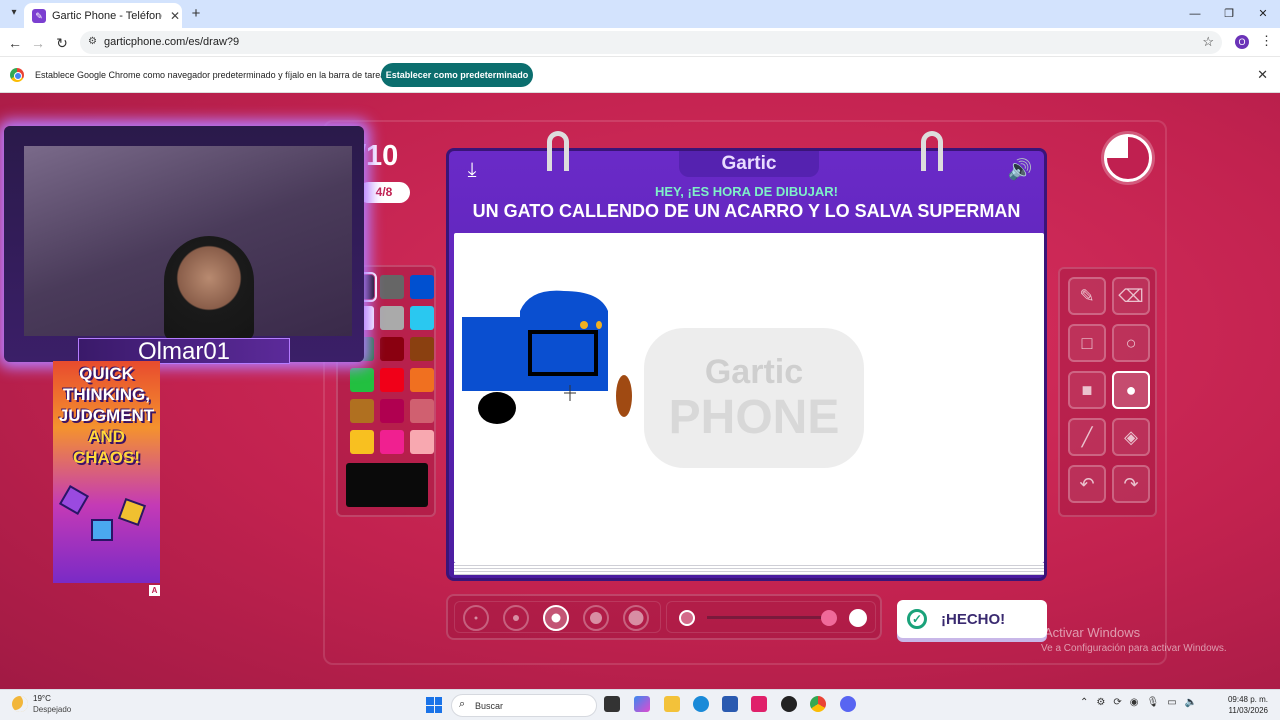 This screenshot has width=1280, height=720. Describe the element at coordinates (558, 151) in the screenshot. I see `board-hook-left` at that location.